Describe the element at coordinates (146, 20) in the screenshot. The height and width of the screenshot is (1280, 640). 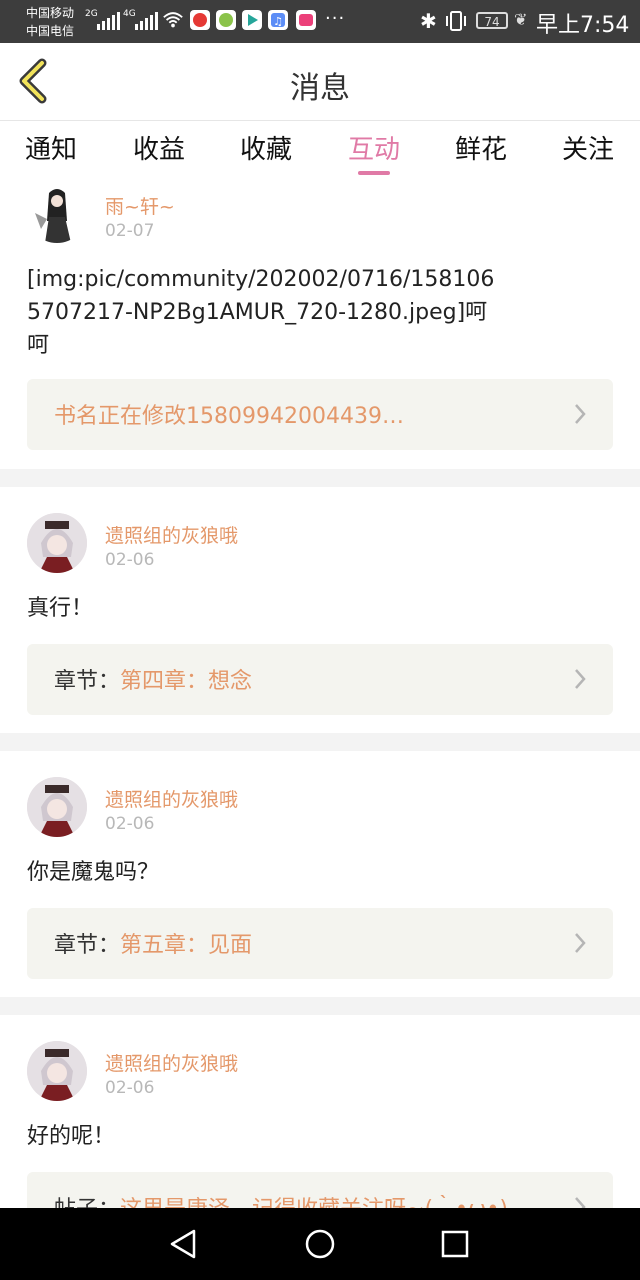
I see `signal-bars-2-icon` at that location.